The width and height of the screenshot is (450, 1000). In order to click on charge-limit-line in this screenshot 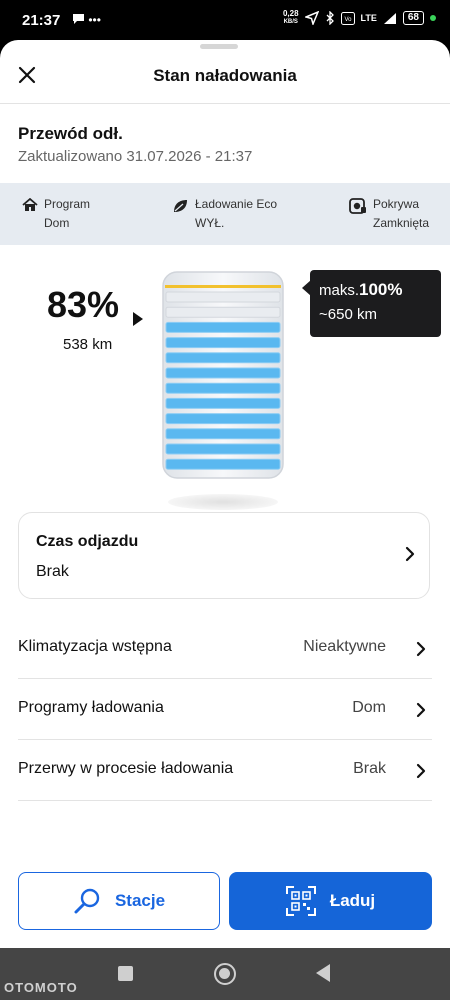, I will do `click(223, 286)`.